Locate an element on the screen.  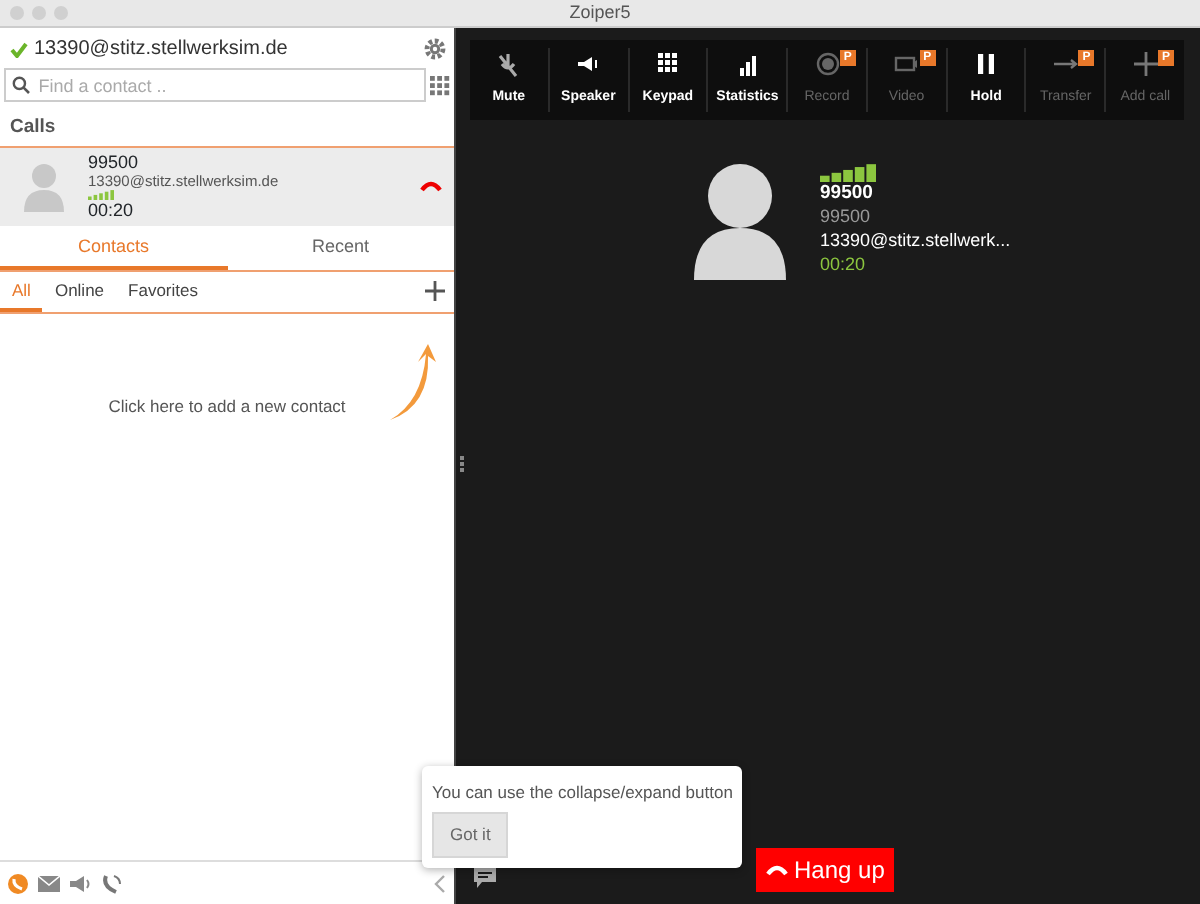
chat-icon is located at coordinates (485, 878).